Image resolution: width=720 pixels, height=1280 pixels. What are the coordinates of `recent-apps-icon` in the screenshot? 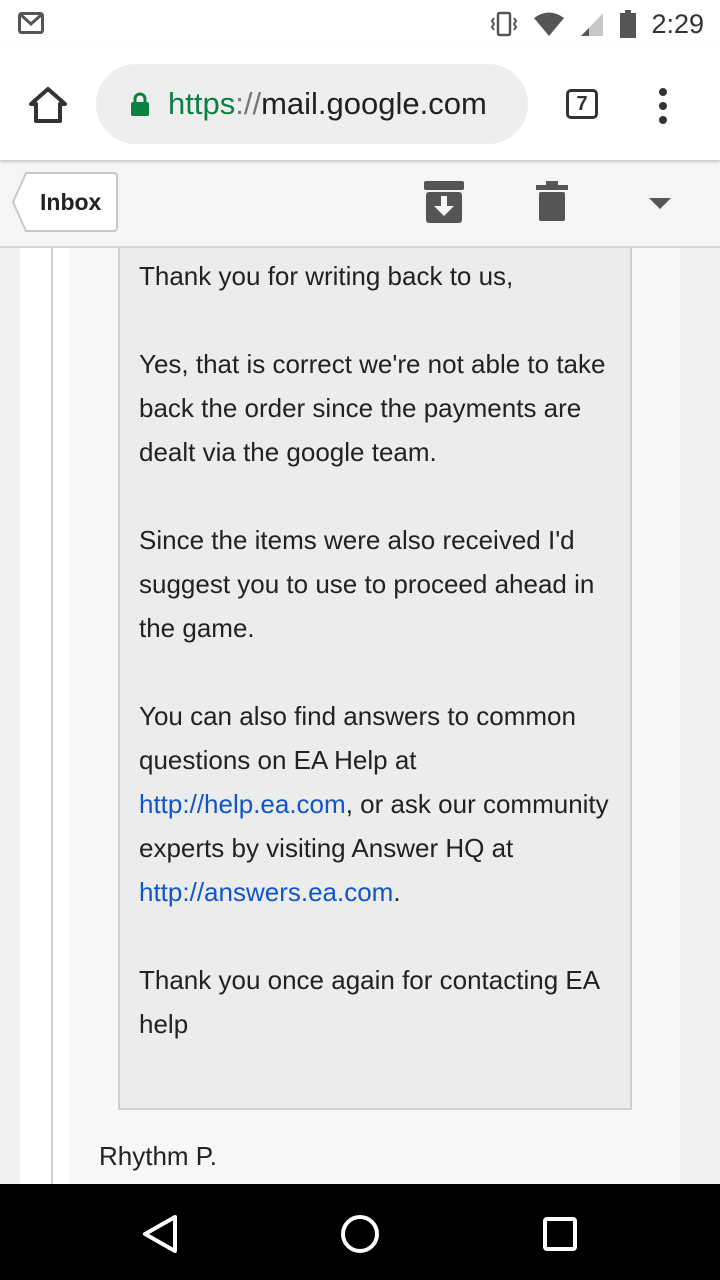 It's located at (560, 1234).